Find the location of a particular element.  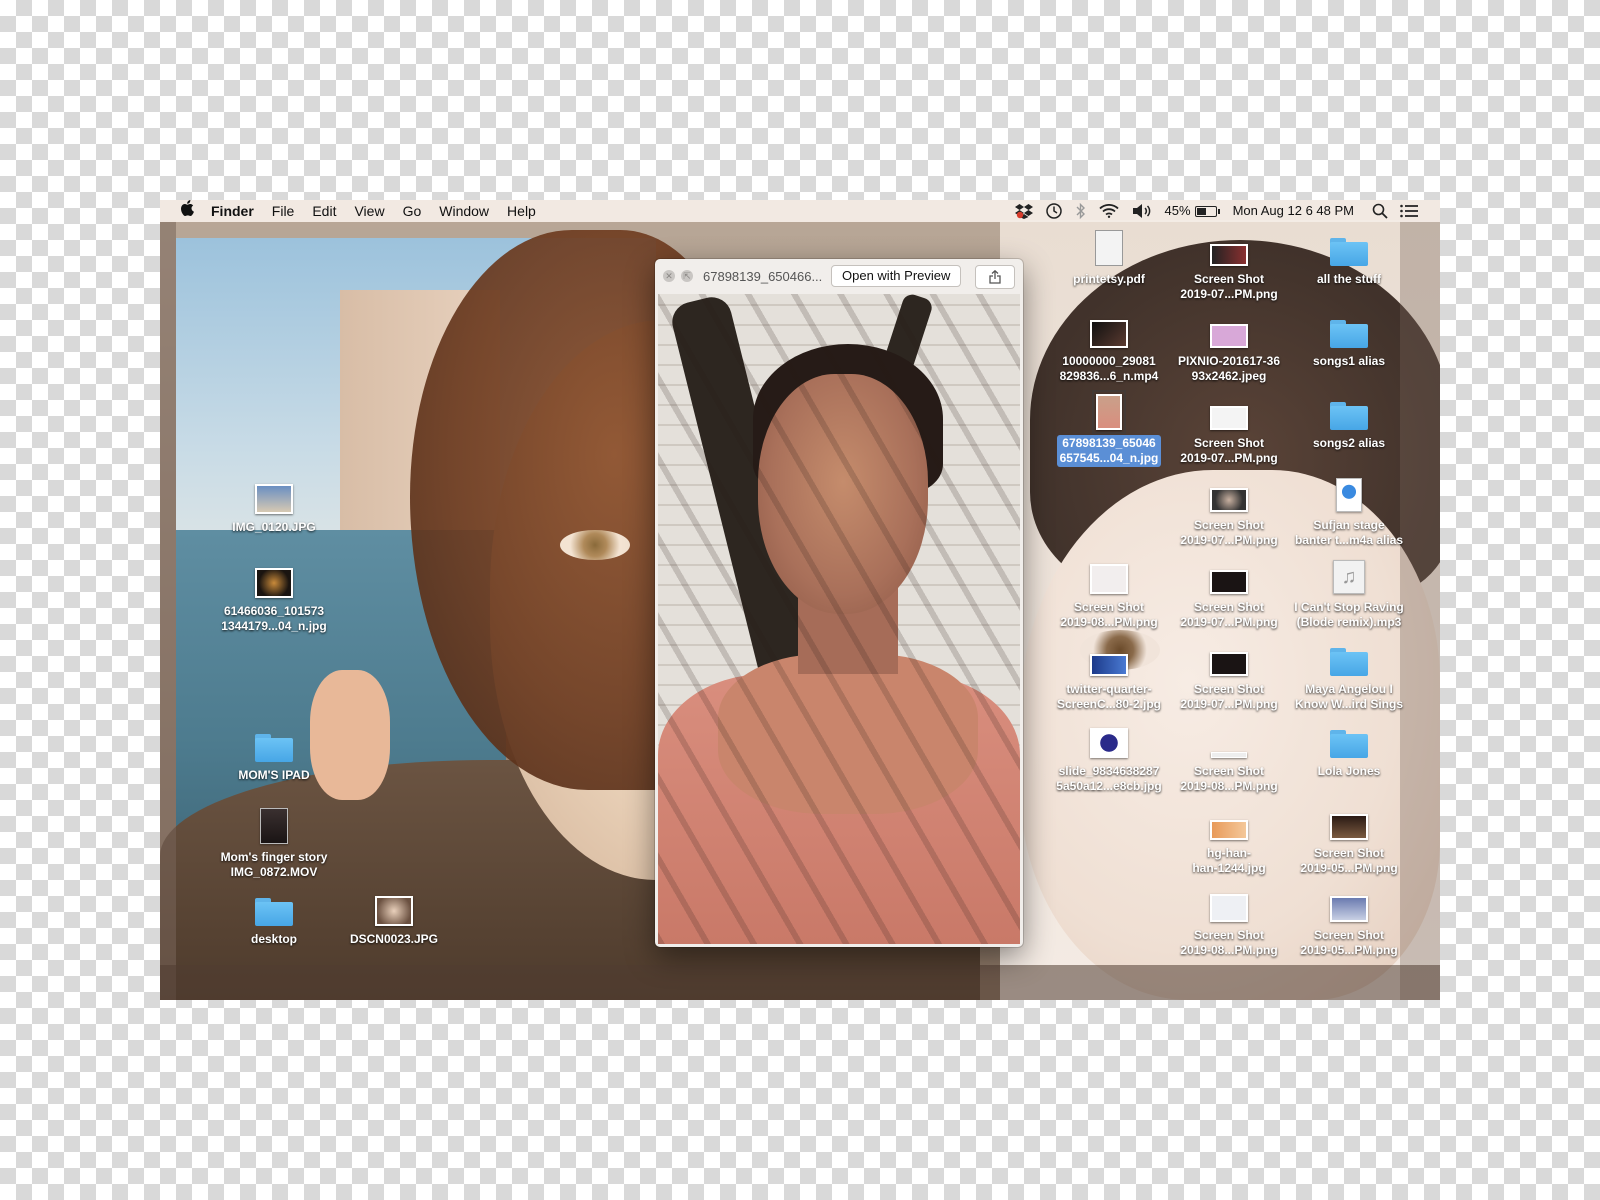

dropbox-icon is located at coordinates (1024, 211).